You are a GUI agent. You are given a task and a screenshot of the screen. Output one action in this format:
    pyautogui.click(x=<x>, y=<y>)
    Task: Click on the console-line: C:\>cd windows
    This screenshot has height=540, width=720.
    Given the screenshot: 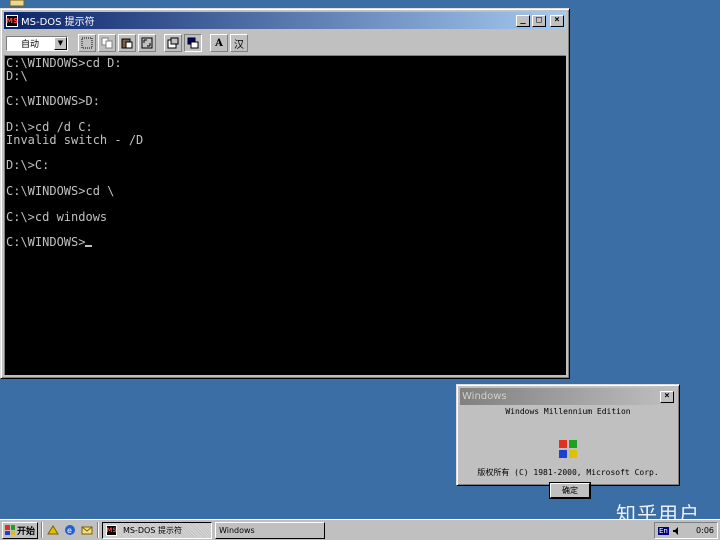 What is the action you would take?
    pyautogui.click(x=57, y=216)
    